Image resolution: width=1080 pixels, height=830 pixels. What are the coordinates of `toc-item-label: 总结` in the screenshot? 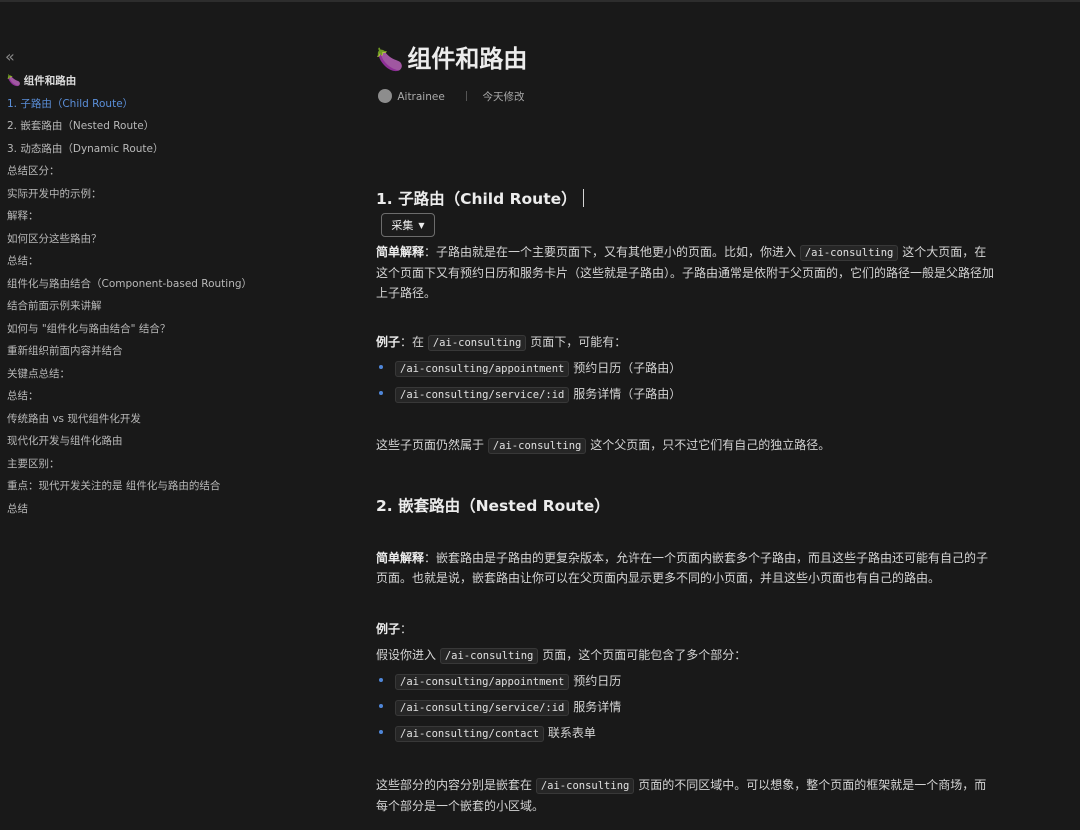 It's located at (17, 508).